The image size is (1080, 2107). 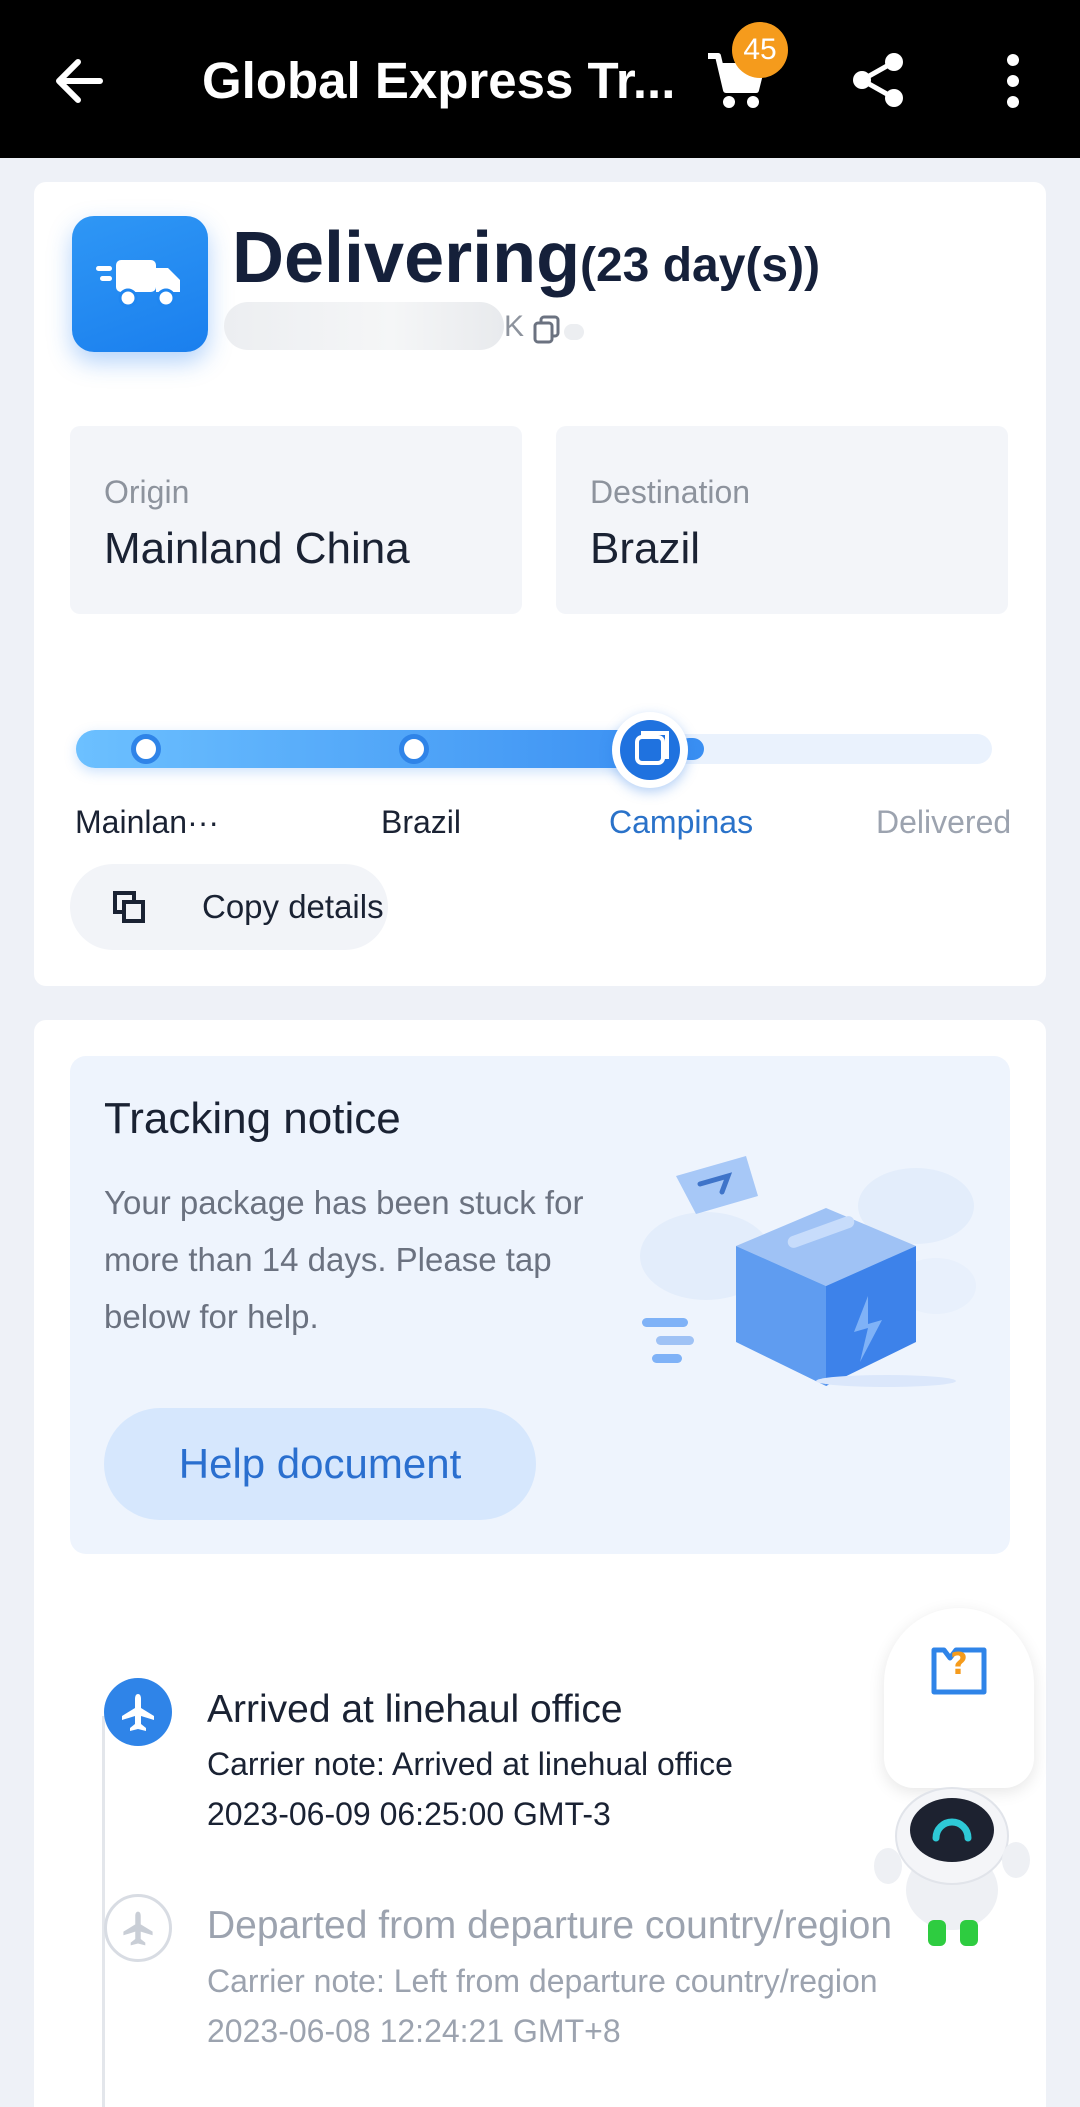 What do you see at coordinates (146, 749) in the screenshot?
I see `step-dot-origin` at bounding box center [146, 749].